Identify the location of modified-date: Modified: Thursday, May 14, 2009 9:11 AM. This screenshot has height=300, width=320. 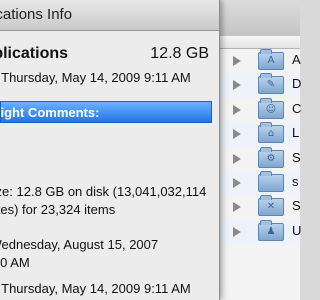
(95, 77).